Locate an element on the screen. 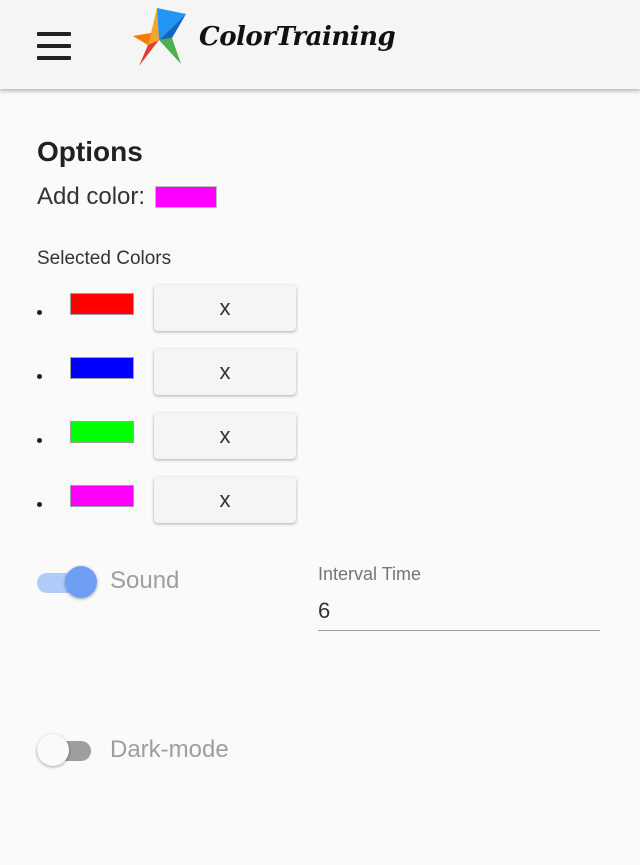  app-bar: ColorTraining is located at coordinates (320, 44).